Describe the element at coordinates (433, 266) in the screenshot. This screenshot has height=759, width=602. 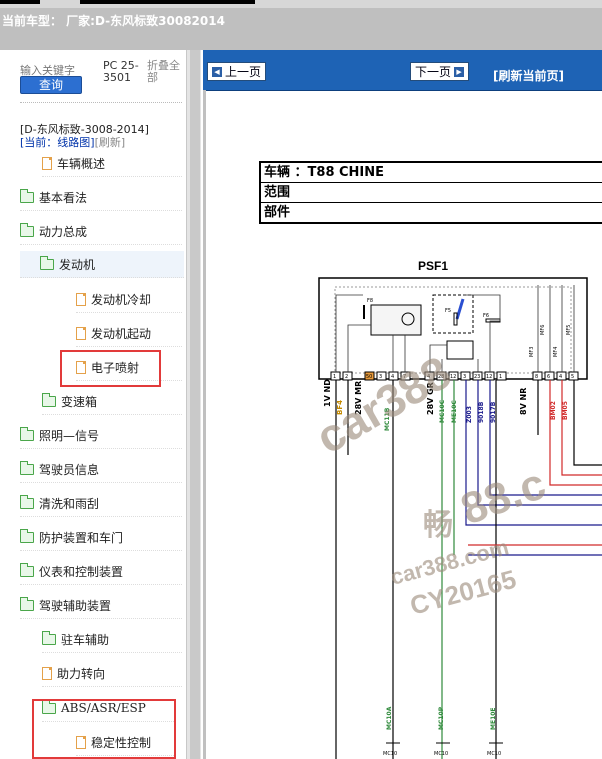
I see `diagram-title: PSF1` at that location.